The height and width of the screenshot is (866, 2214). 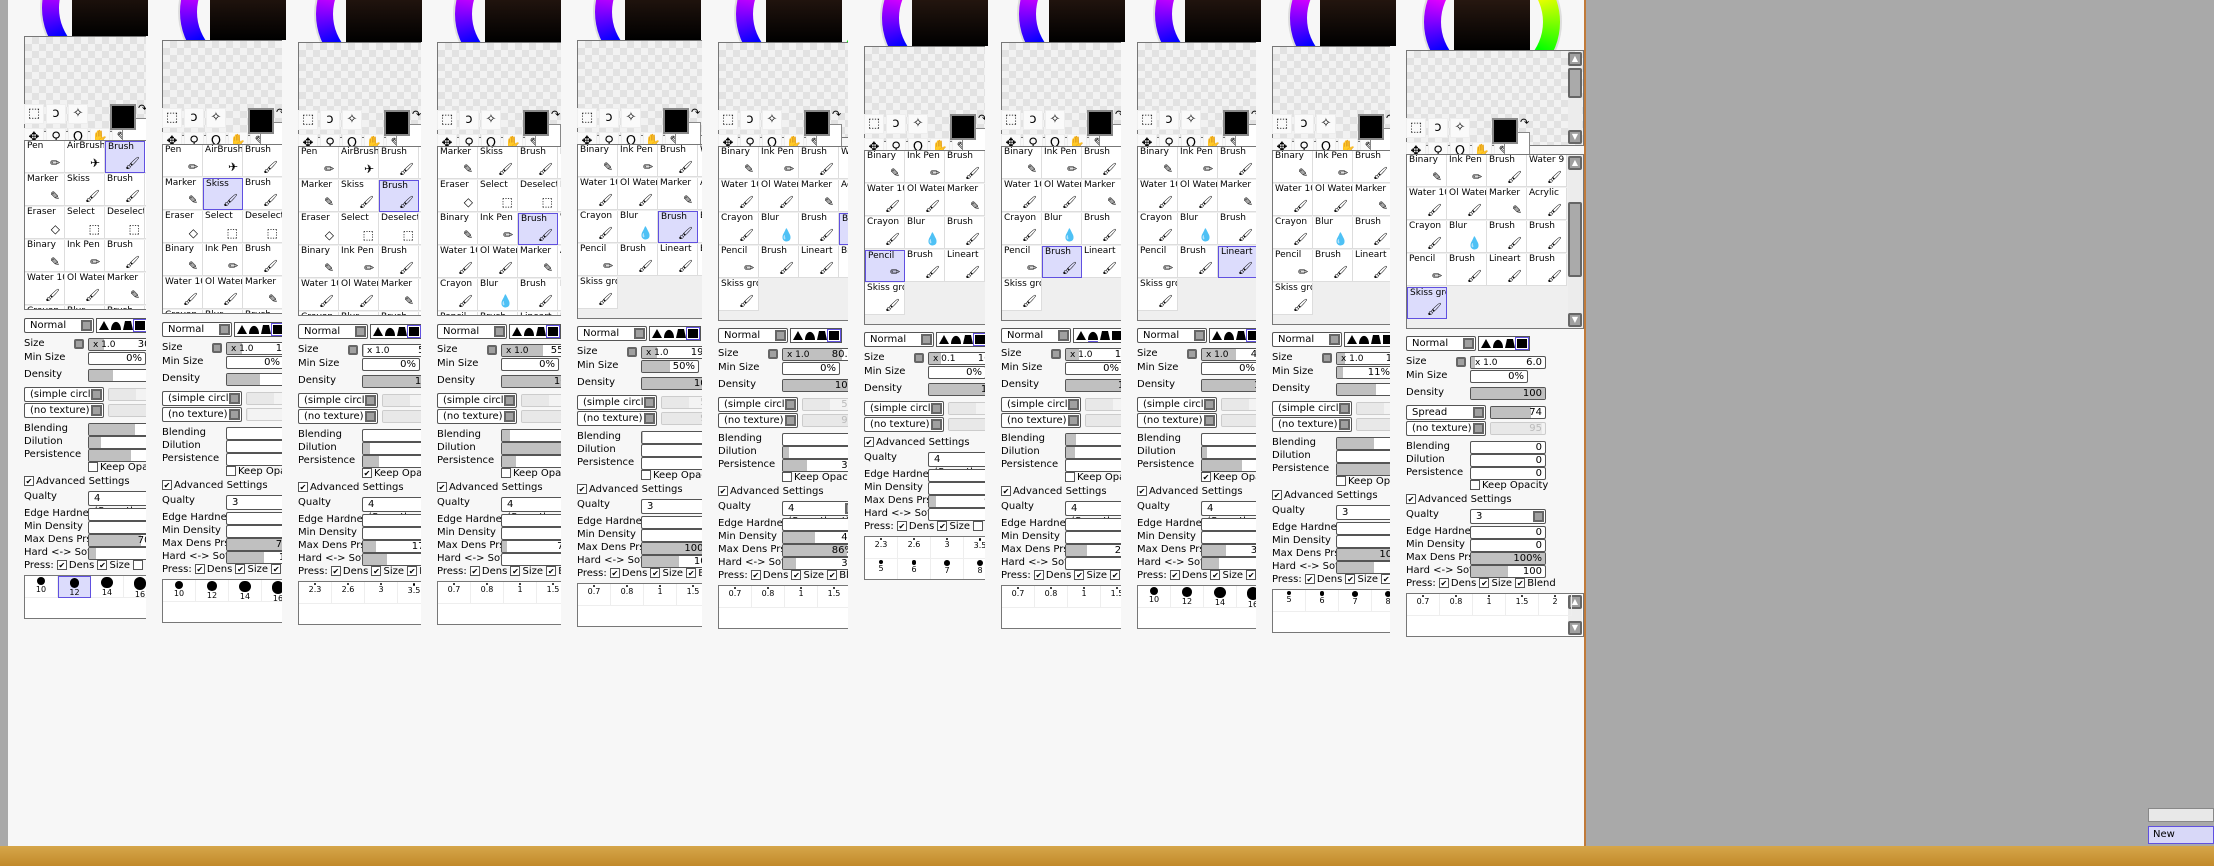 What do you see at coordinates (1327, 358) in the screenshot?
I see `size-range-button` at bounding box center [1327, 358].